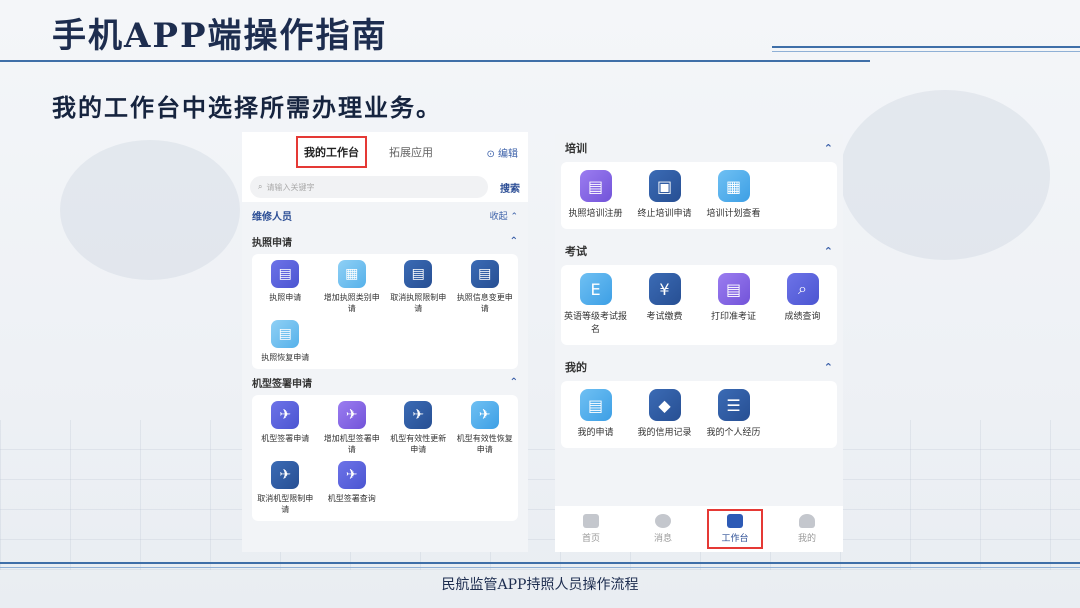 The image size is (1080, 608). I want to click on section-header-license: 执照申请 ⌃, so click(385, 241).